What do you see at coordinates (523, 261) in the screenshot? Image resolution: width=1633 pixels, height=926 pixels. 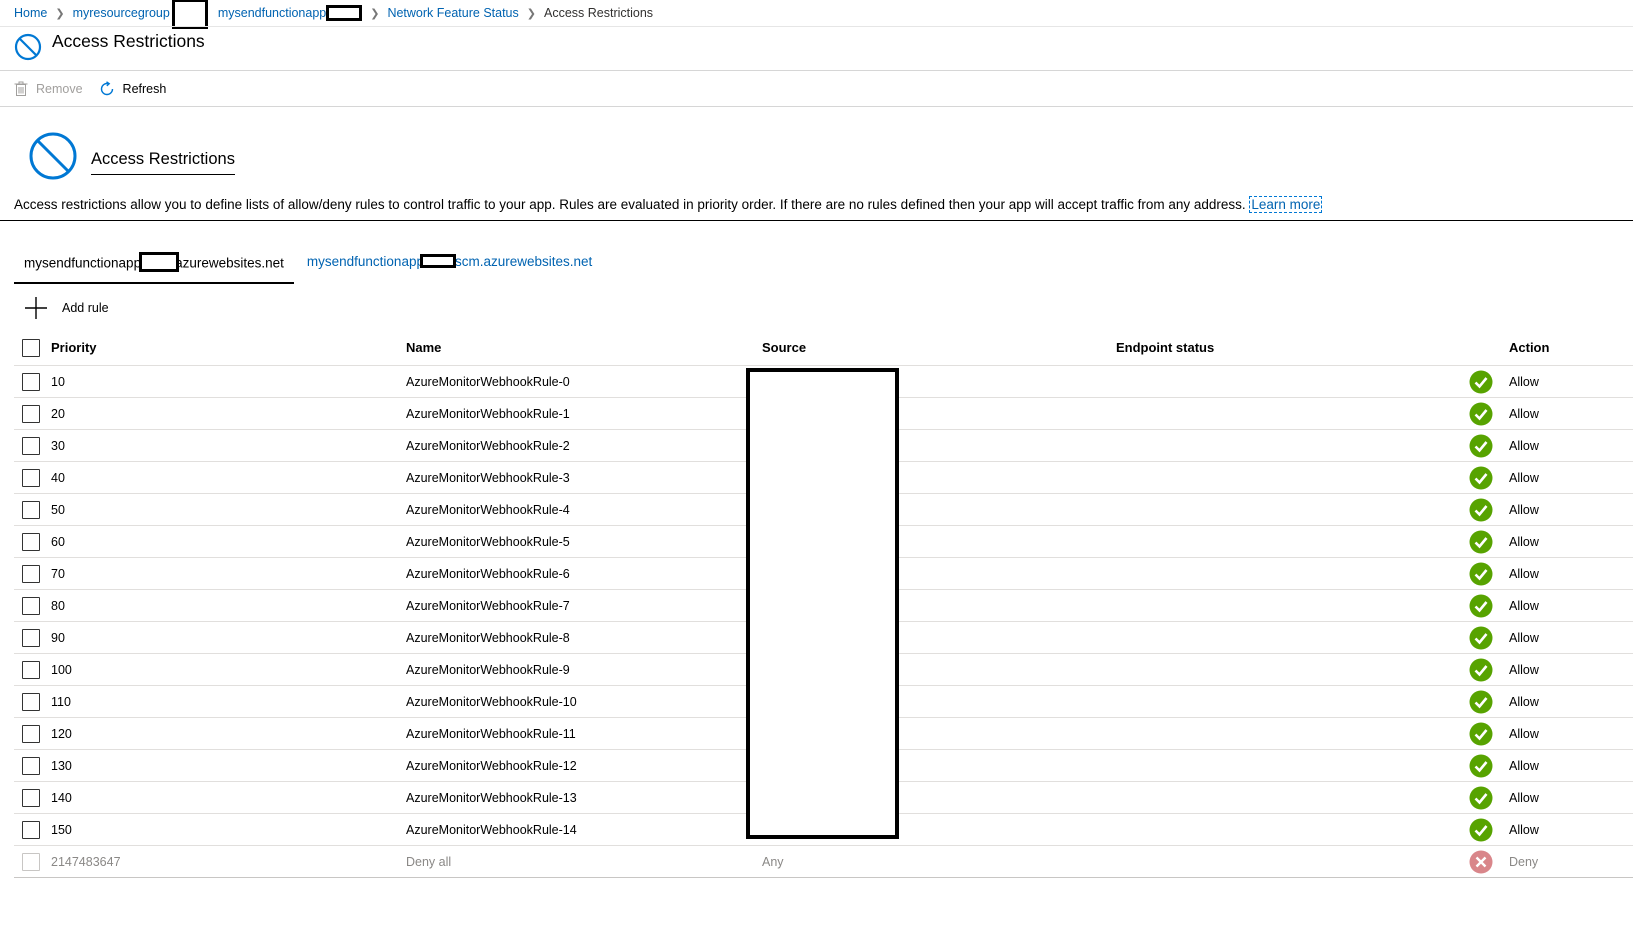 I see `tab-scm-suffix: scm.azurewebsites.net` at bounding box center [523, 261].